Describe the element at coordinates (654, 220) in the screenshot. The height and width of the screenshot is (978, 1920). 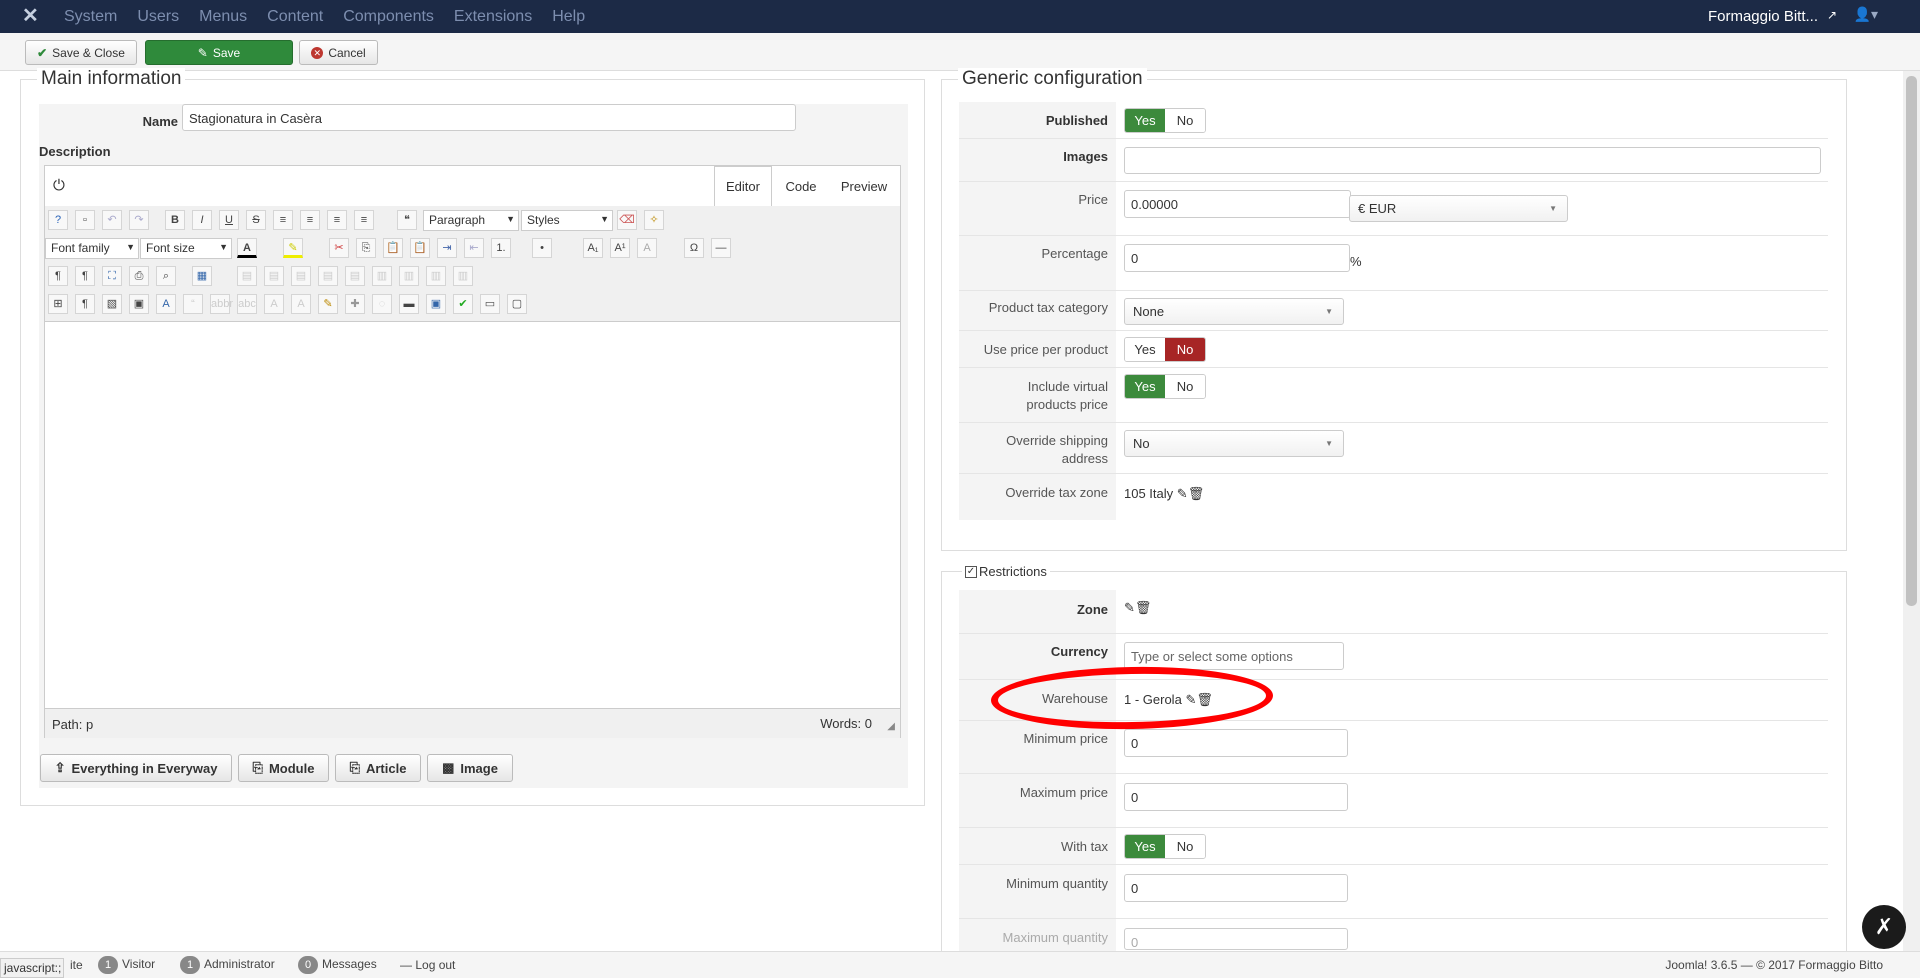
I see `clean-icon: ✧` at that location.